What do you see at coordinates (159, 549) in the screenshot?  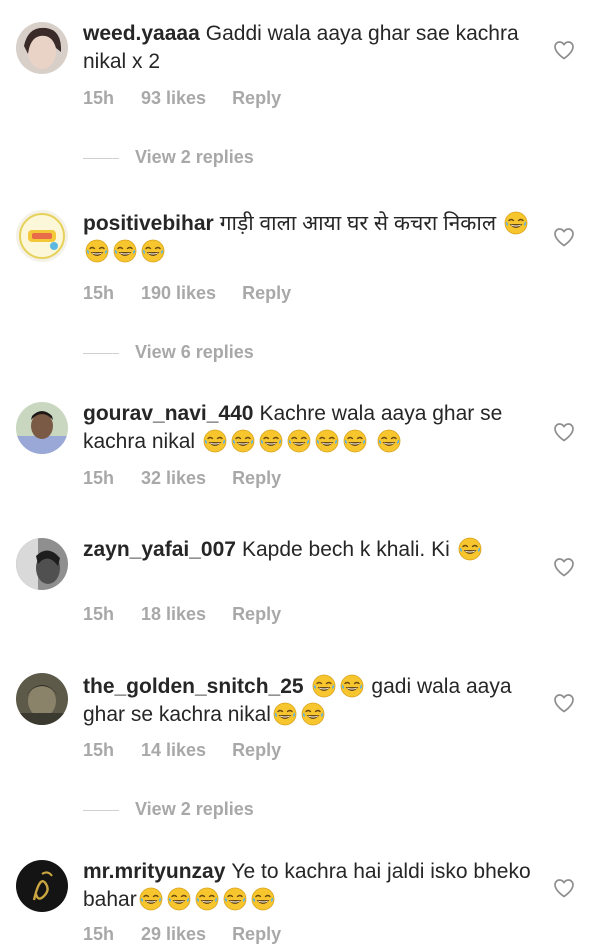 I see `comment-username: zayn_yafai_007` at bounding box center [159, 549].